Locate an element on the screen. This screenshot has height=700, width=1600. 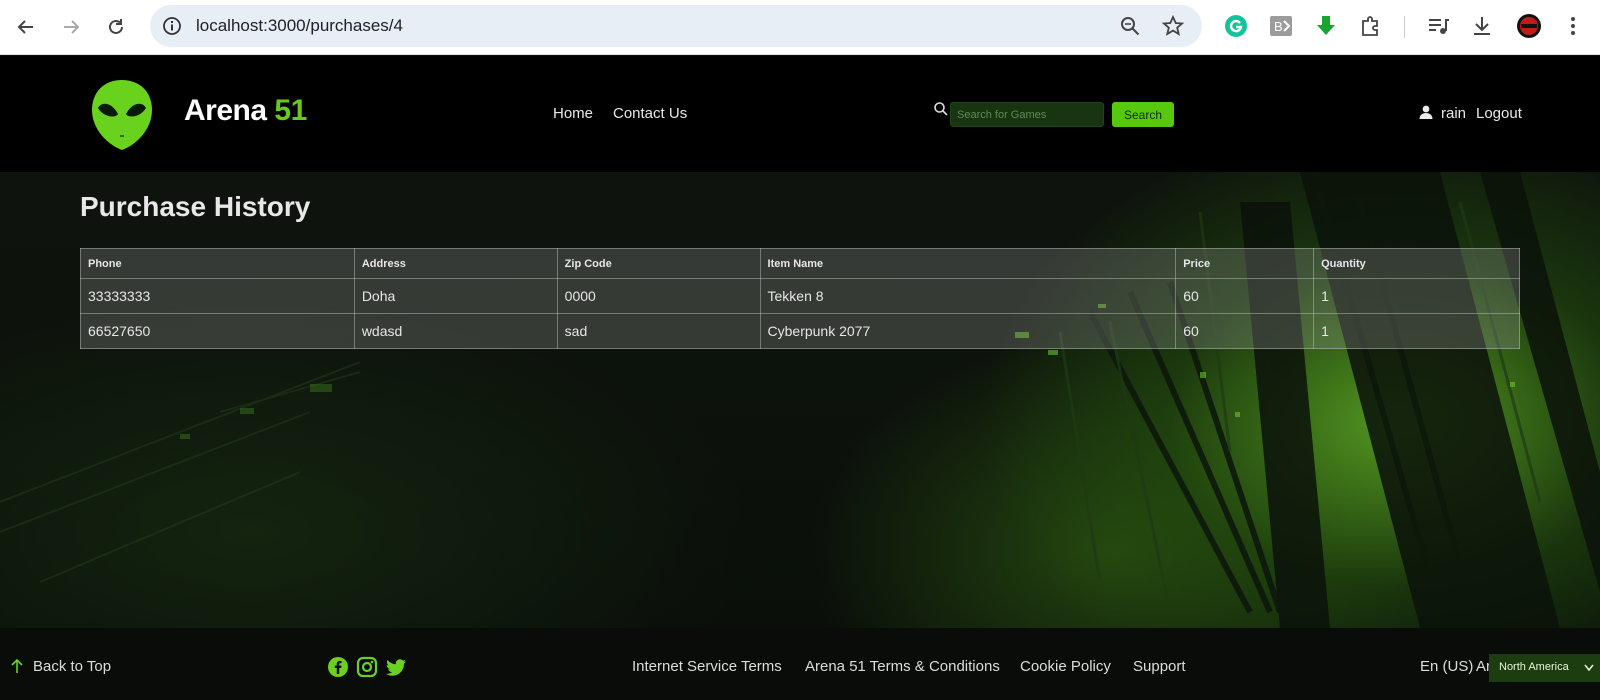
media-queue-icon is located at coordinates (1438, 26).